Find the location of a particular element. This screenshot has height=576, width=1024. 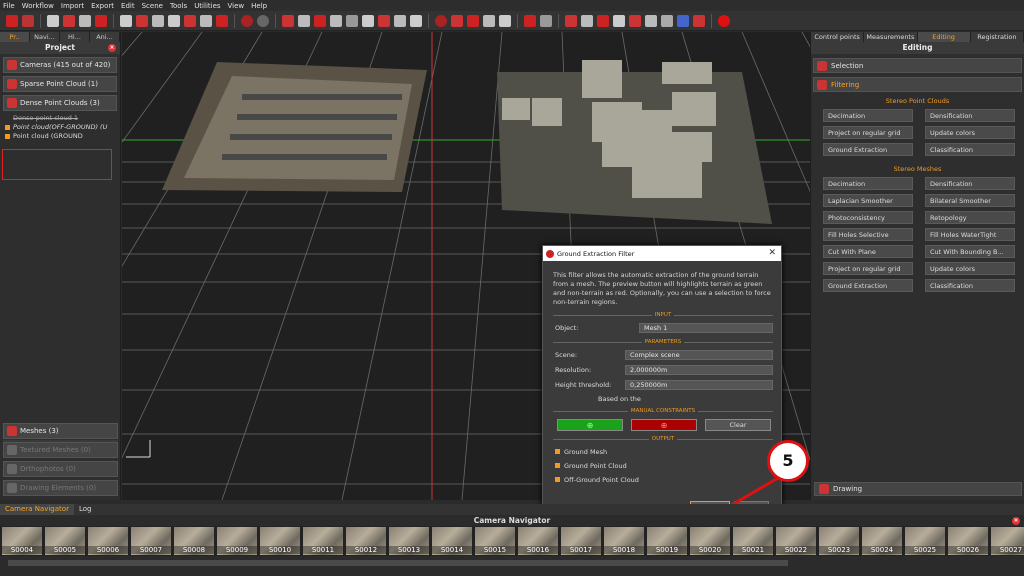

camera-thumbnail: S0016 is located at coordinates (538, 541).